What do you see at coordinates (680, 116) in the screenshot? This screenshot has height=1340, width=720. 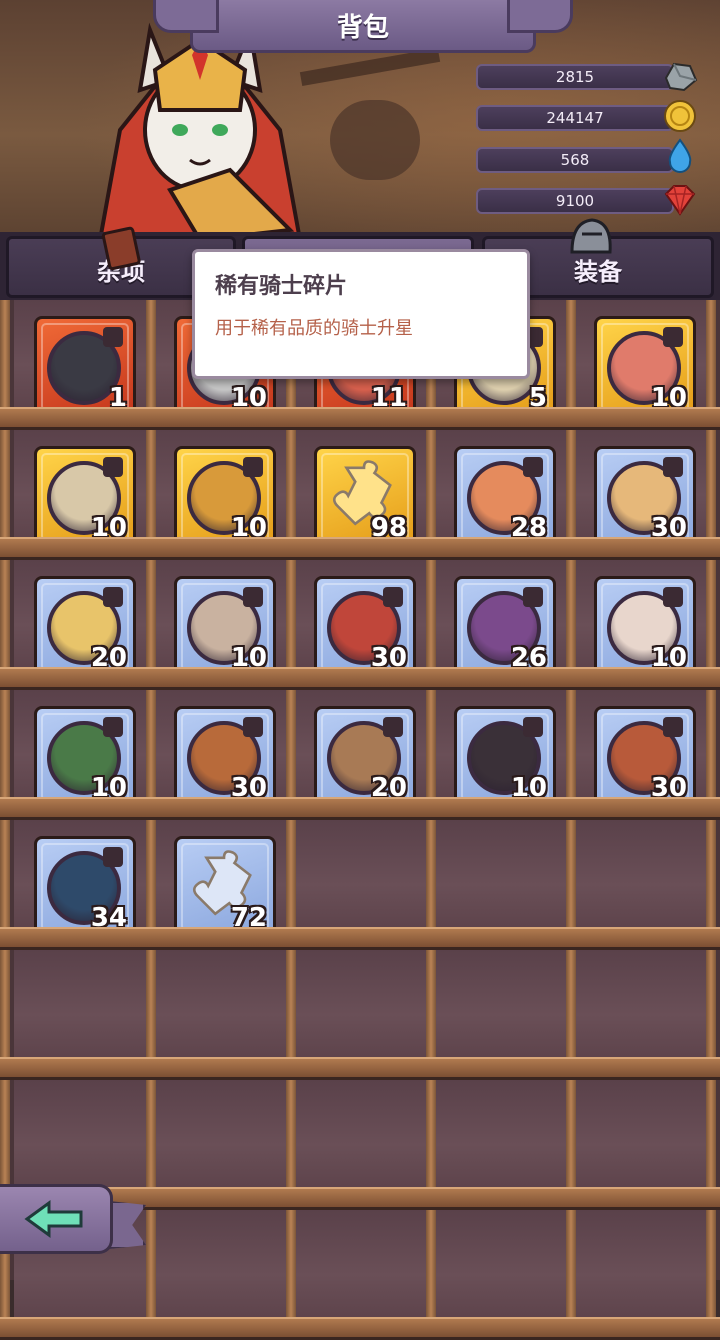 I see `gold-coin-icon` at bounding box center [680, 116].